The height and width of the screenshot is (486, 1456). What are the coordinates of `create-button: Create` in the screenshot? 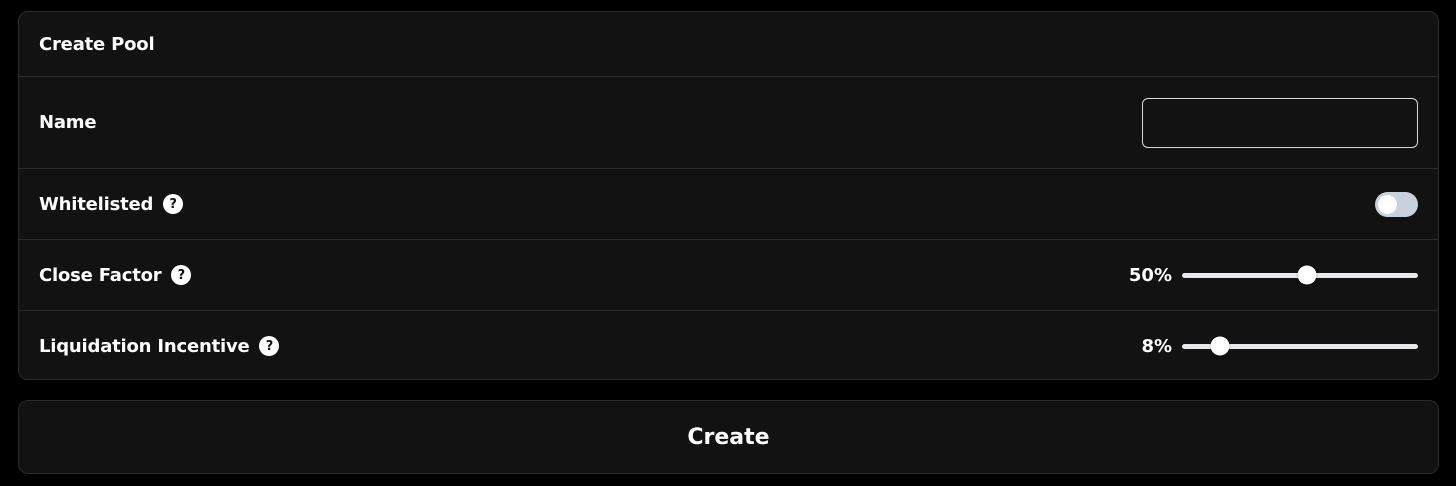 It's located at (728, 437).